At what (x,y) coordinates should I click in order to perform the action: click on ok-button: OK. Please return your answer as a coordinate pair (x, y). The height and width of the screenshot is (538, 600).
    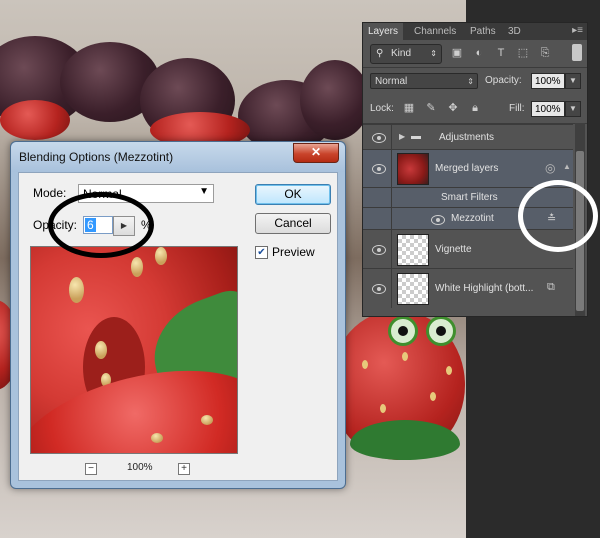
    Looking at the image, I should click on (293, 194).